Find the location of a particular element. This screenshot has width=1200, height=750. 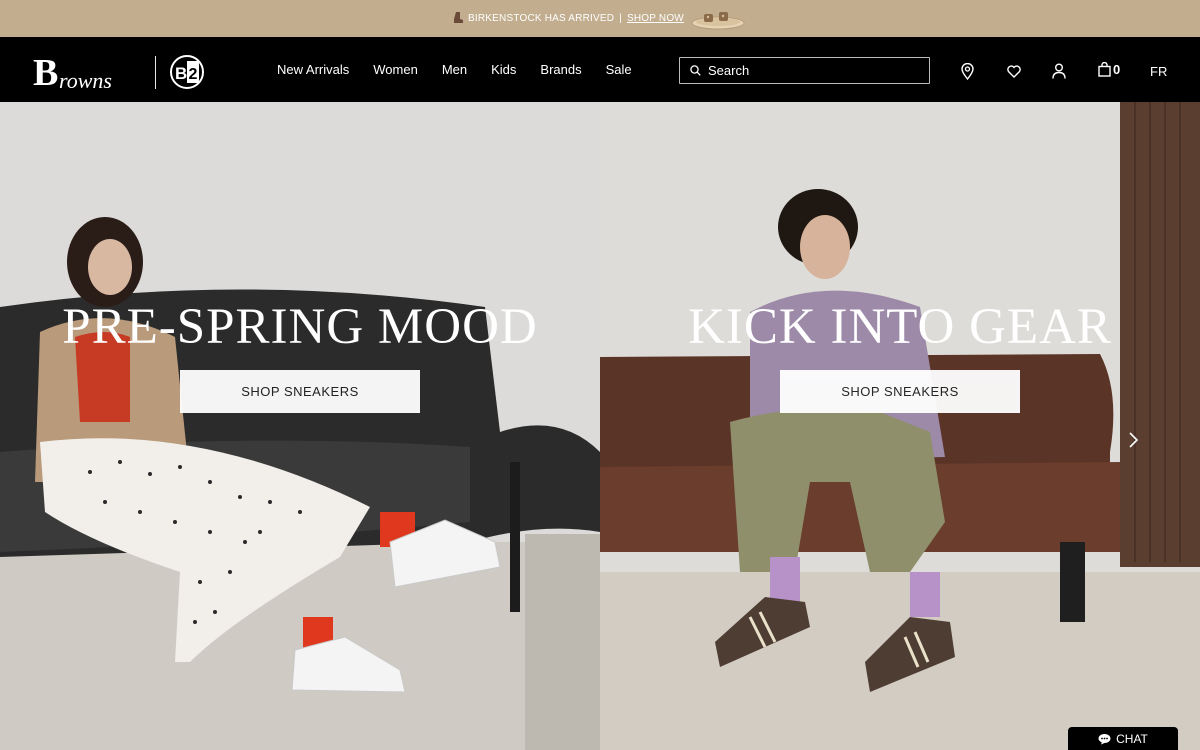

nav-women: Women is located at coordinates (395, 69).